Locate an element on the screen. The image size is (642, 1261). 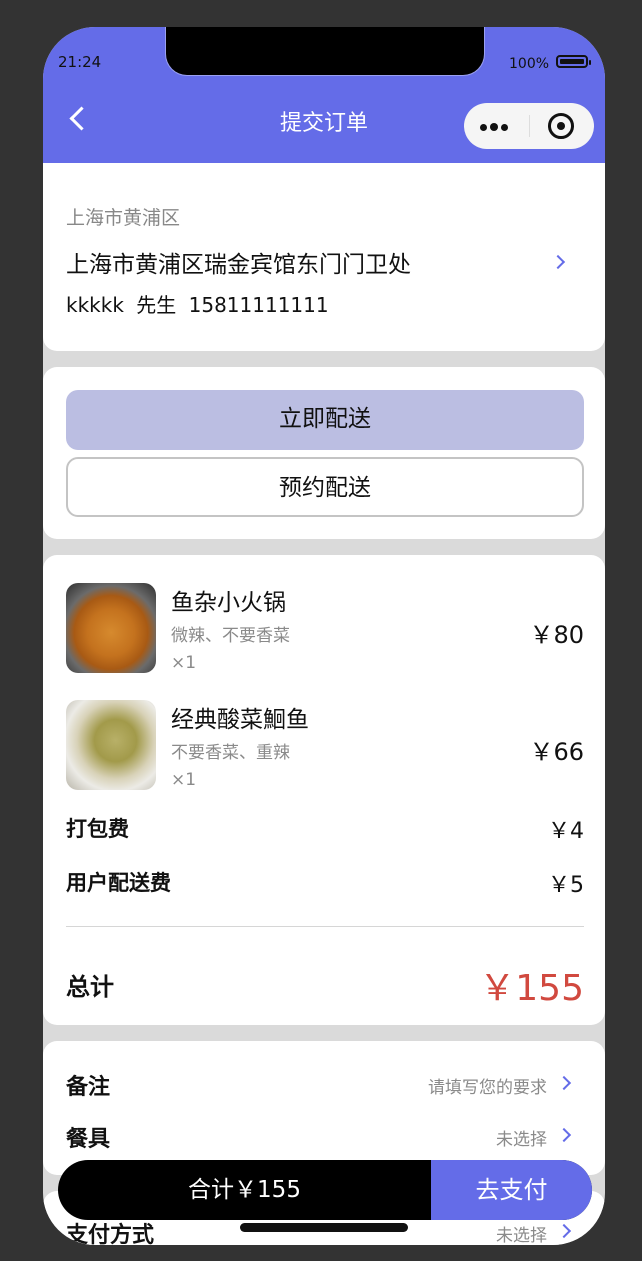
dish-name: 鱼杂小火锅 is located at coordinates (228, 603).